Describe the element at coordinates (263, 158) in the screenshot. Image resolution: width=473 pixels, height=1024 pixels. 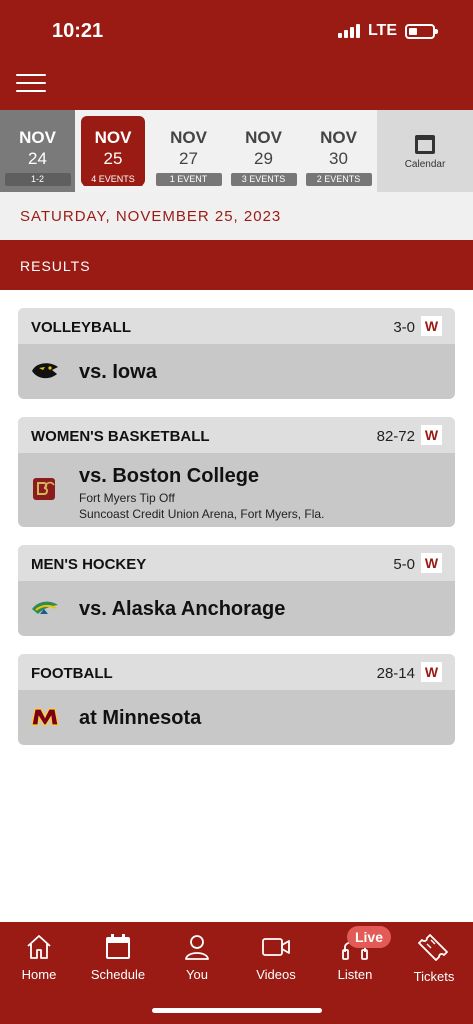
I see `date-day: 29` at that location.